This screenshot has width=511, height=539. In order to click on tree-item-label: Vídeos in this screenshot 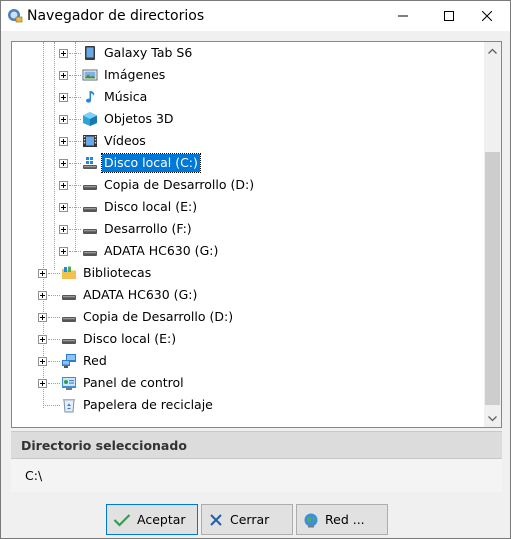, I will do `click(125, 140)`.